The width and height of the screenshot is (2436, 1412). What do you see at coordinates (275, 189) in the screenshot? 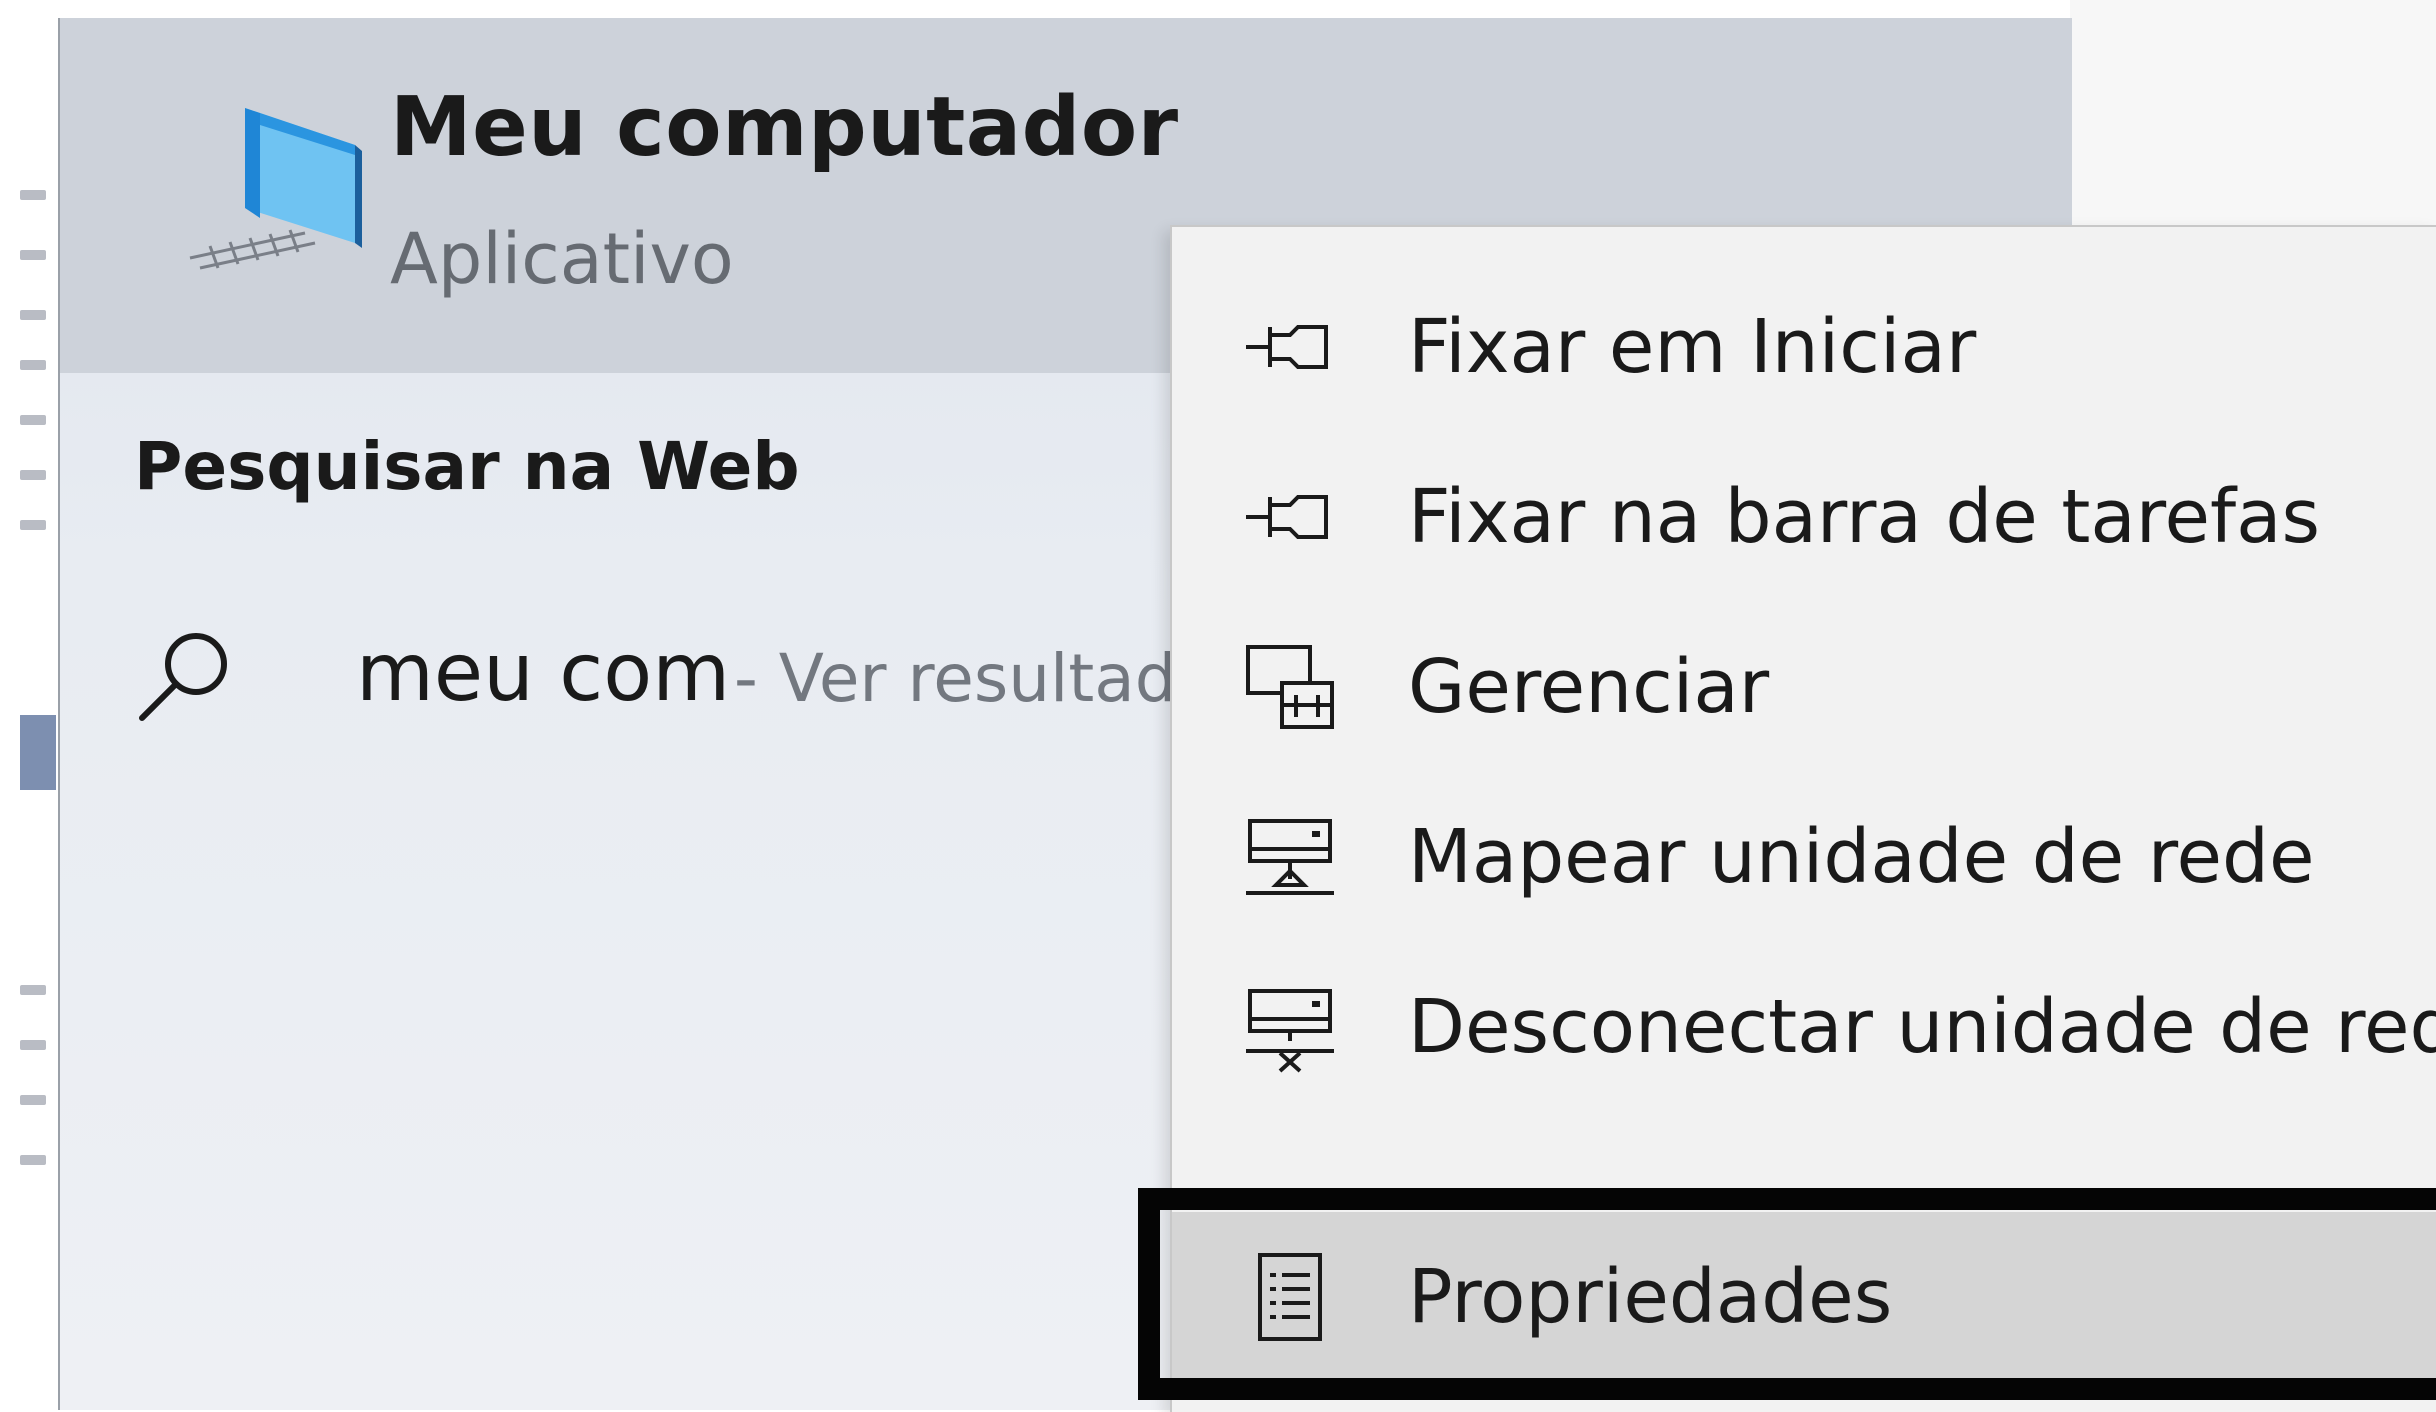
I see `computer-icon` at bounding box center [275, 189].